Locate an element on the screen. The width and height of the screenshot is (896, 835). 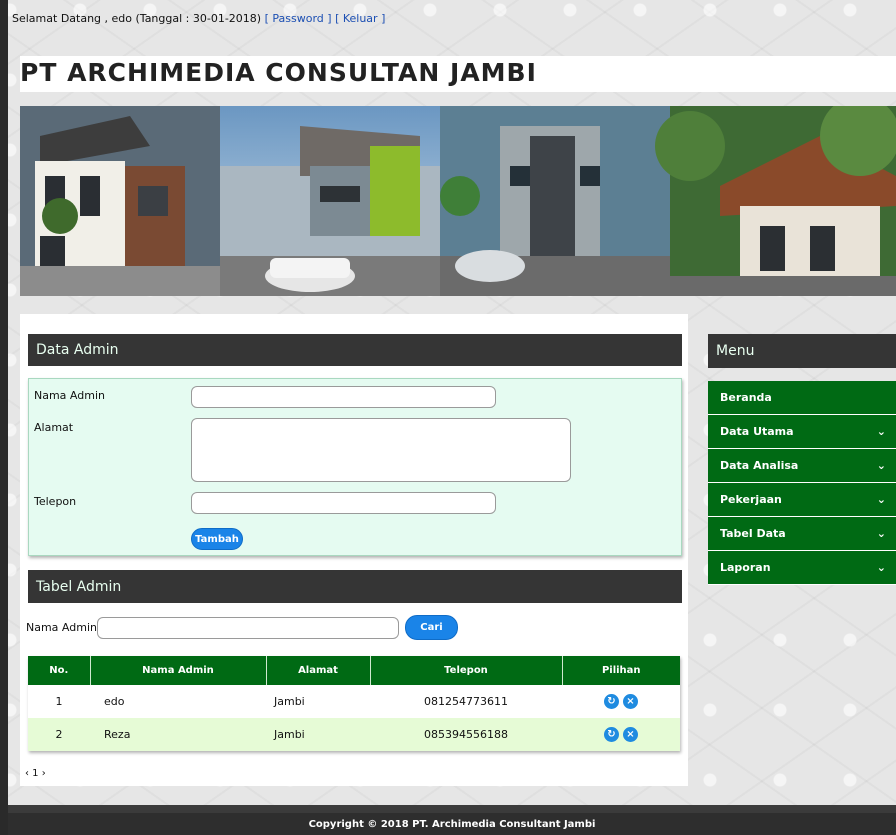
data-admin-header: Data Admin is located at coordinates (355, 350).